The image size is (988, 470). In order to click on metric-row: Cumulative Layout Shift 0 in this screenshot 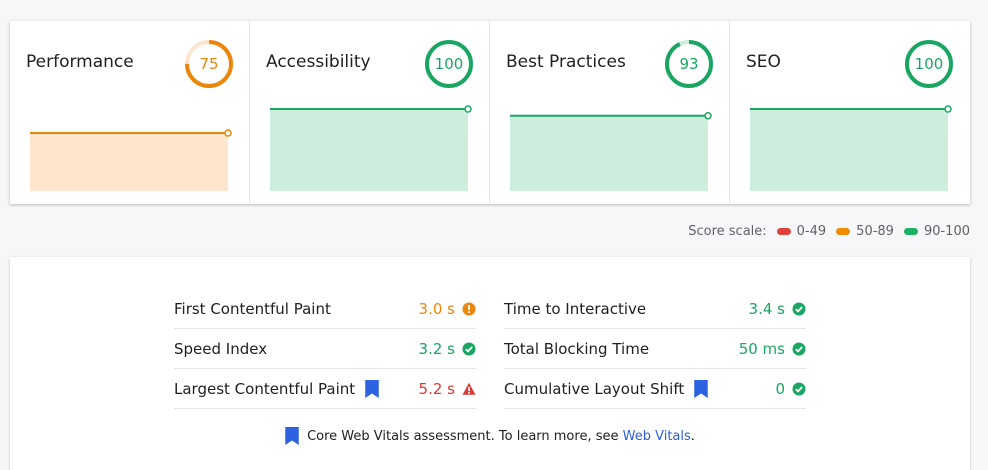, I will do `click(655, 389)`.